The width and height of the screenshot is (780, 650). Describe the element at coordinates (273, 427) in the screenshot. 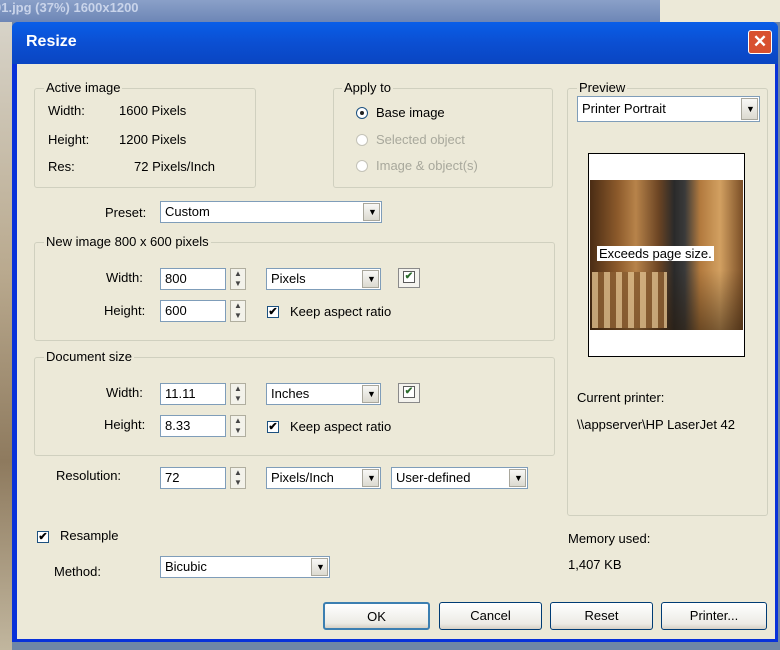

I see `doc-keep-aspect-checkbox: ✔` at that location.